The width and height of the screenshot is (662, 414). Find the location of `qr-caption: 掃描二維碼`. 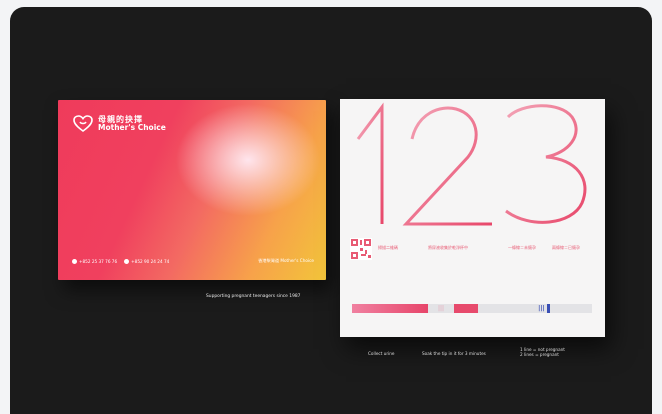

qr-caption: 掃描二維碼 is located at coordinates (388, 247).